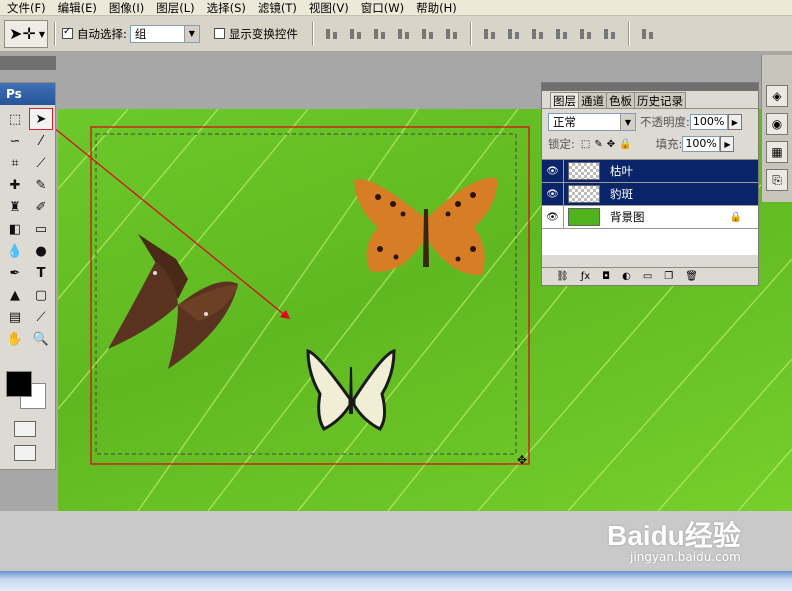 Image resolution: width=792 pixels, height=591 pixels. What do you see at coordinates (626, 276) in the screenshot?
I see `adjustment-layer-icon: ◐` at bounding box center [626, 276].